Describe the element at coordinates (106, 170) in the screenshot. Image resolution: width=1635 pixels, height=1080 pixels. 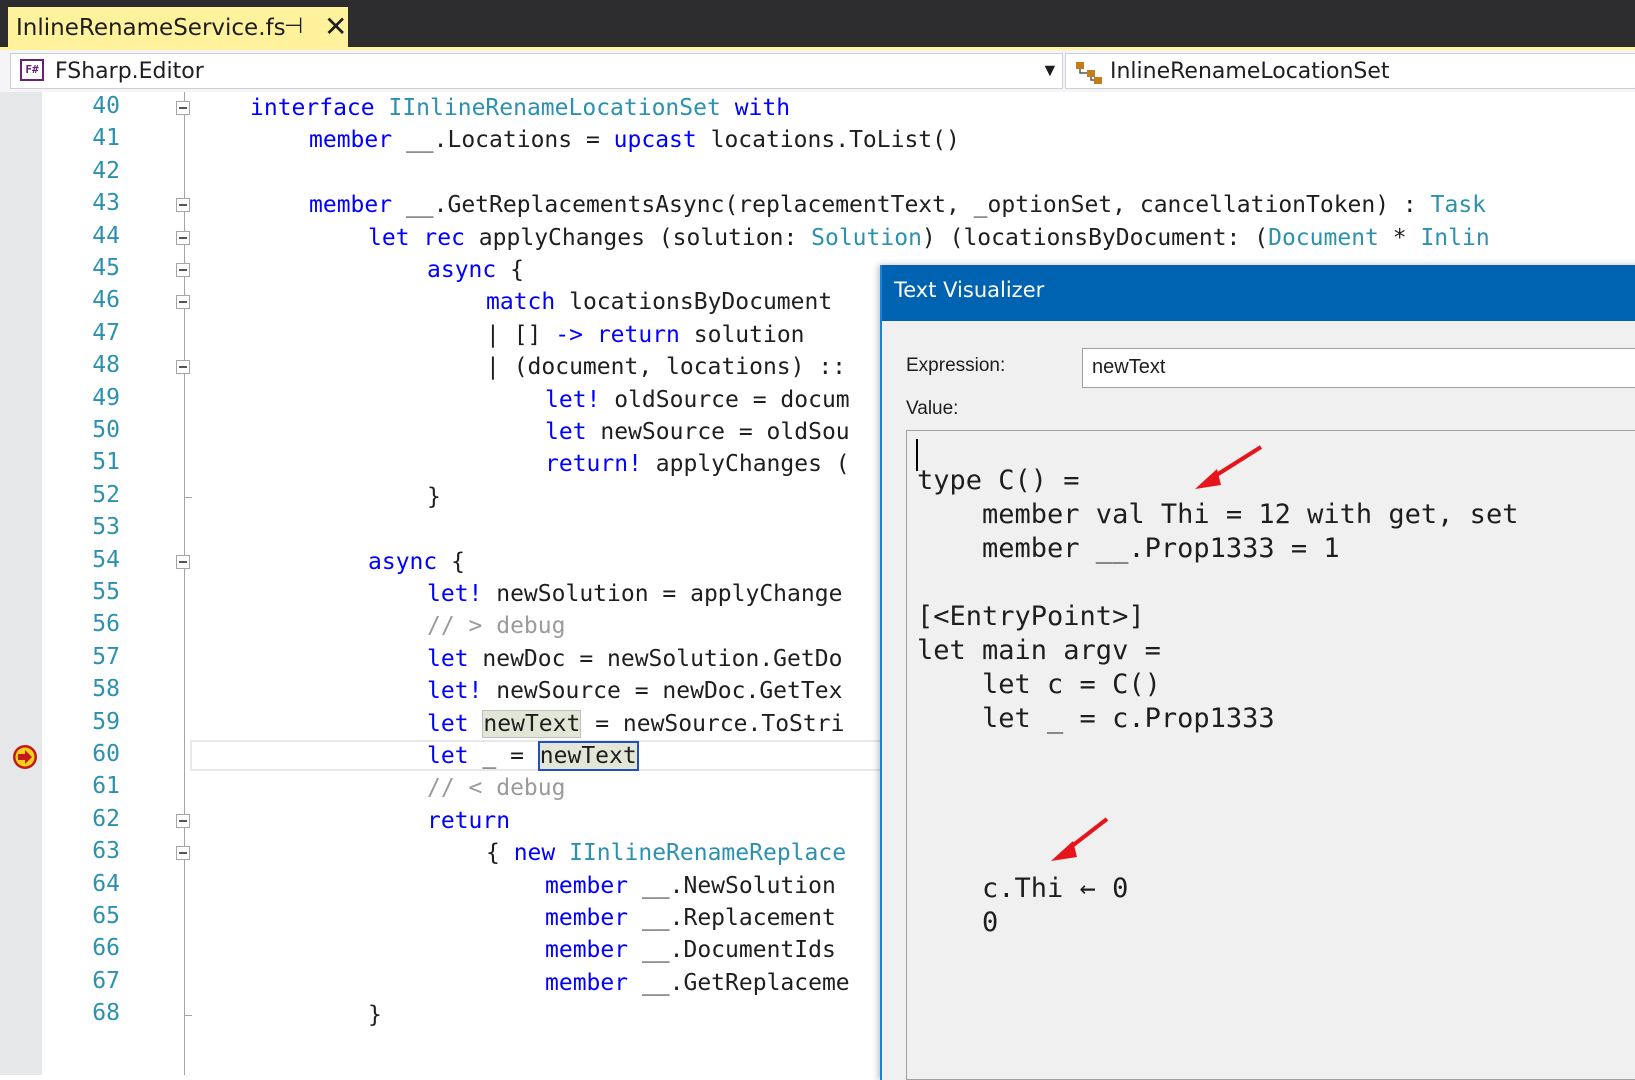
I see `line-number: 42` at that location.